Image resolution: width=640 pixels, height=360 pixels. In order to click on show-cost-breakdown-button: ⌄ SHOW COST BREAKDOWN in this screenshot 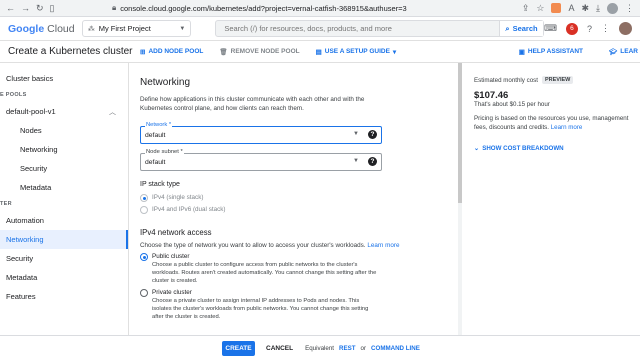, I will do `click(519, 148)`.